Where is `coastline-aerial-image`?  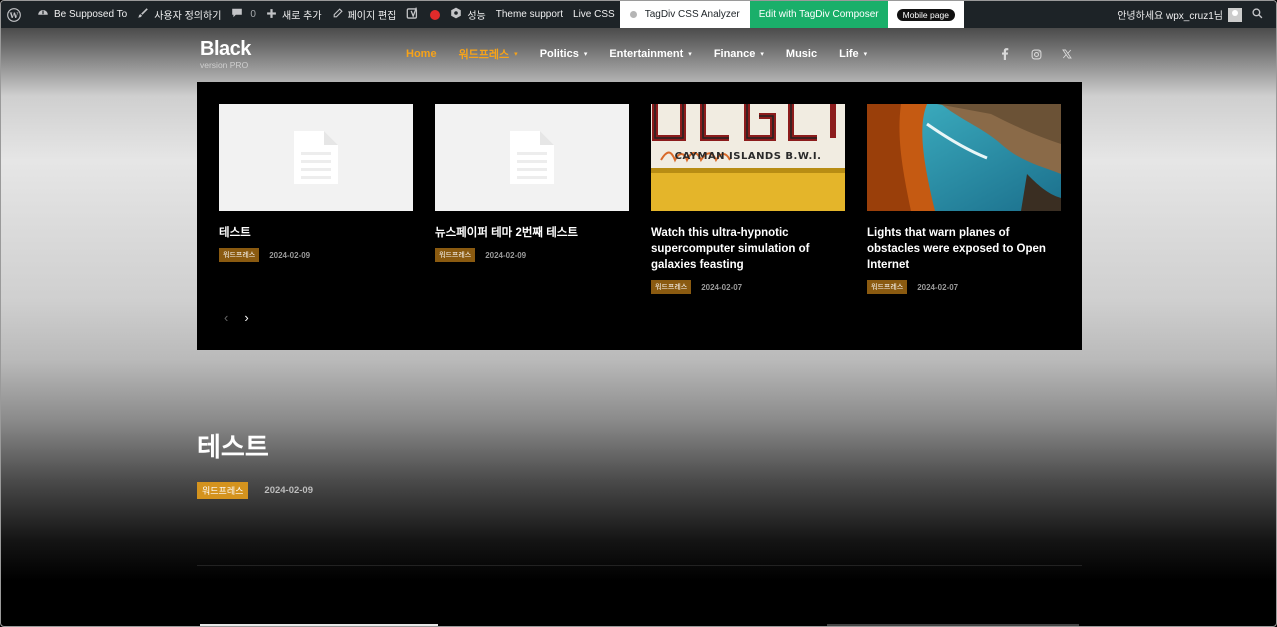 coastline-aerial-image is located at coordinates (964, 157).